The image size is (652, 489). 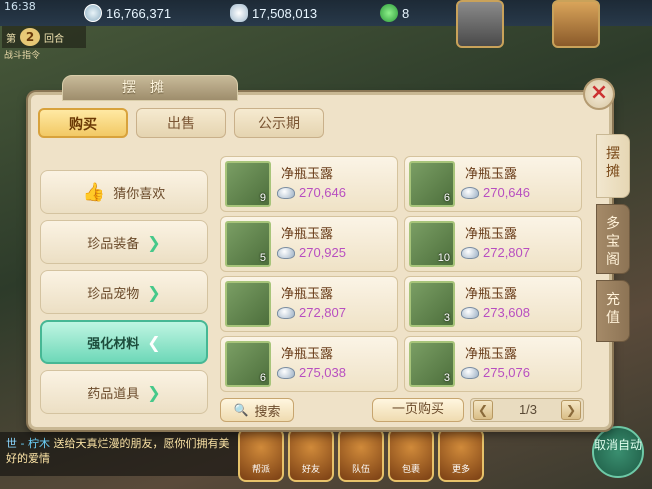 I want to click on list-item: 3 净瓶玉露 275,076, so click(x=493, y=364).